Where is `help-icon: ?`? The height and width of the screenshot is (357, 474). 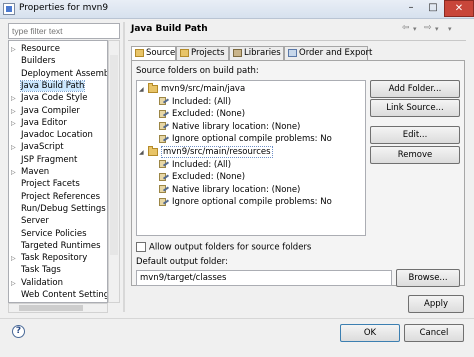 help-icon: ? is located at coordinates (18, 331).